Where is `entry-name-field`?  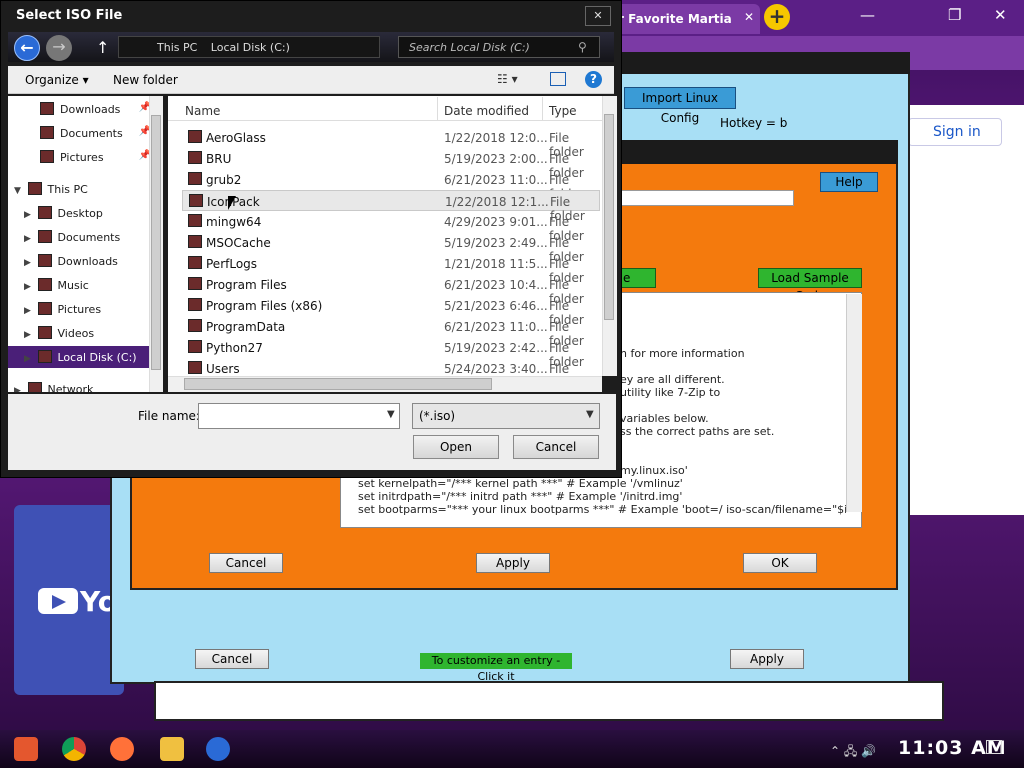
entry-name-field is located at coordinates (707, 198).